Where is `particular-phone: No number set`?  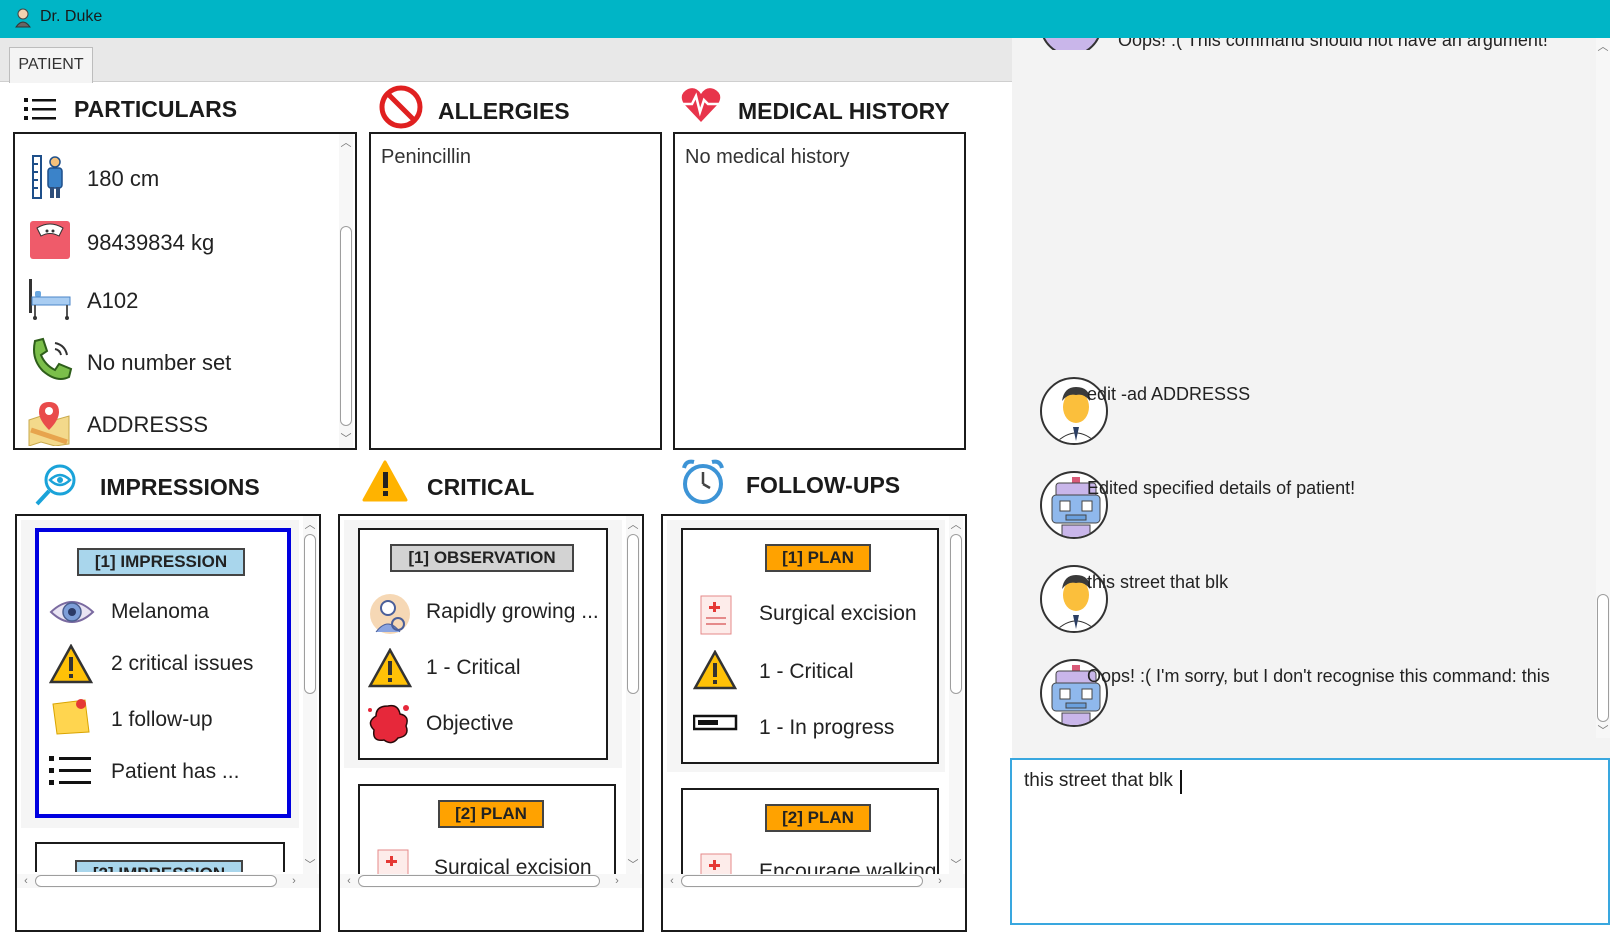
particular-phone: No number set is located at coordinates (159, 362).